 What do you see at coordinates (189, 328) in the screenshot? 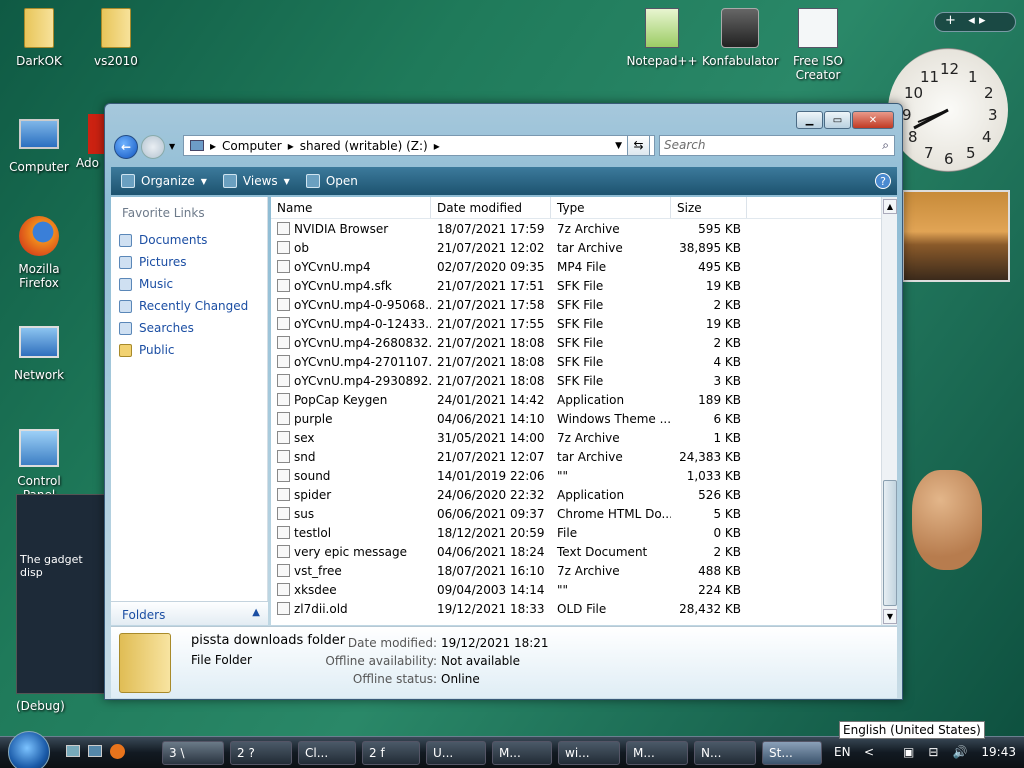
I see `link-searches: Searches` at bounding box center [189, 328].